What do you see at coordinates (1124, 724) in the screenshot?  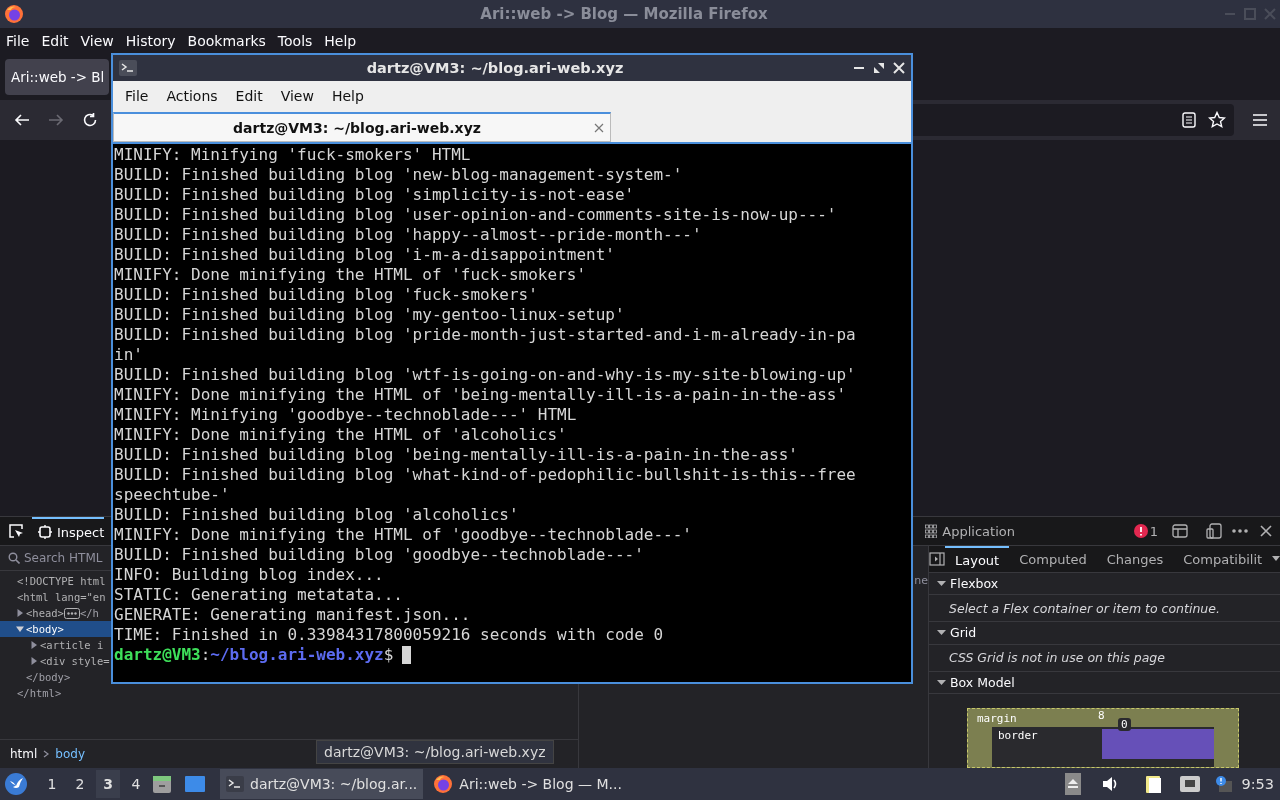 I see `border-value: 0` at bounding box center [1124, 724].